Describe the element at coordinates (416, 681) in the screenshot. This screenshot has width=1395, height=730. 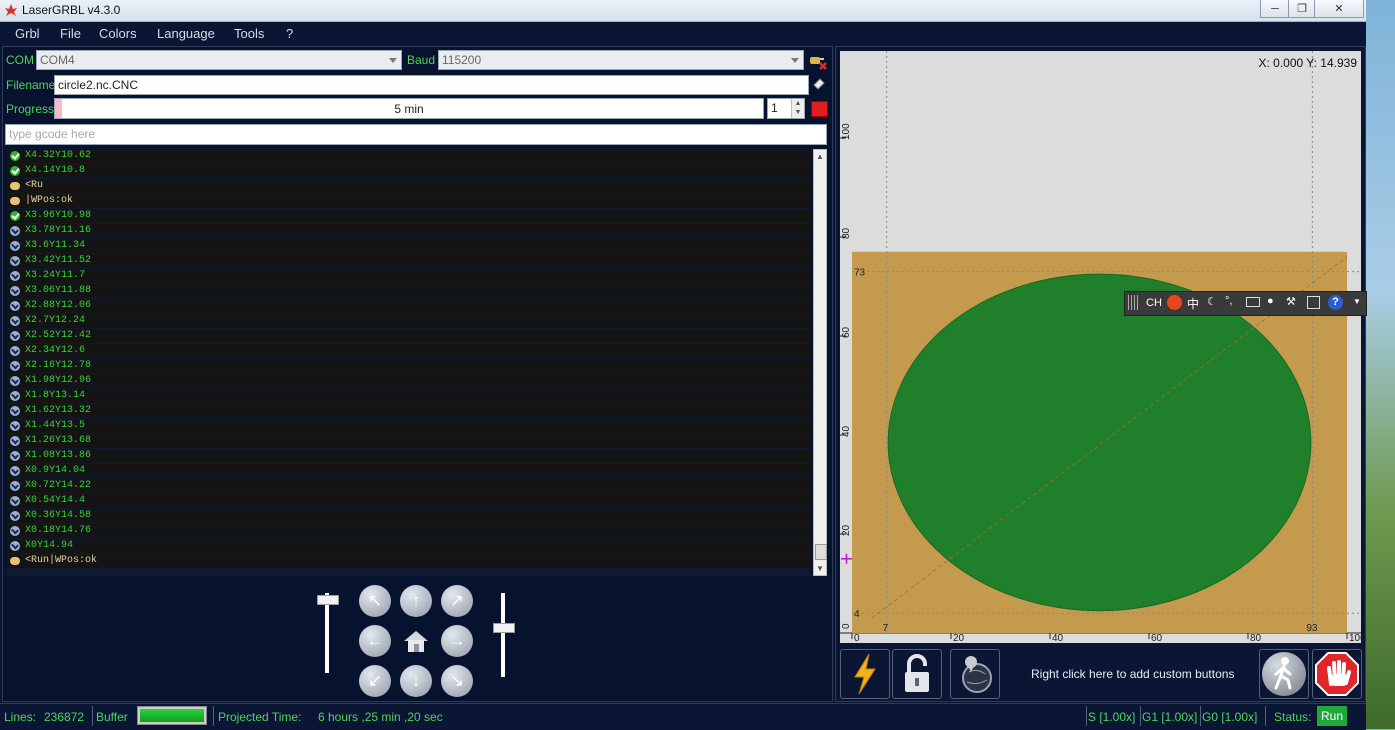
I see `jog-s-button: ↓` at that location.